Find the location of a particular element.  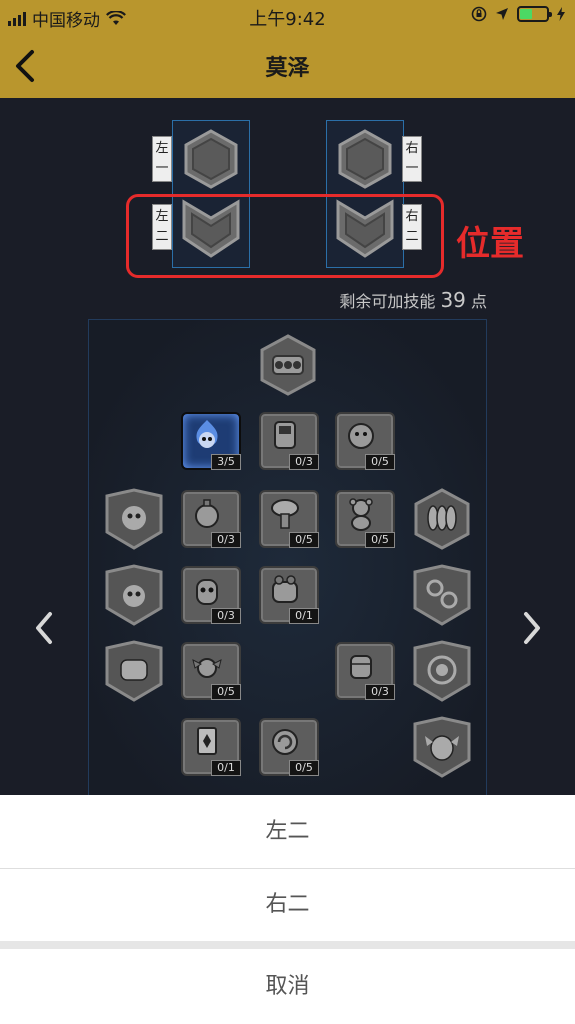

gatling-skill-icon is located at coordinates (288, 365).